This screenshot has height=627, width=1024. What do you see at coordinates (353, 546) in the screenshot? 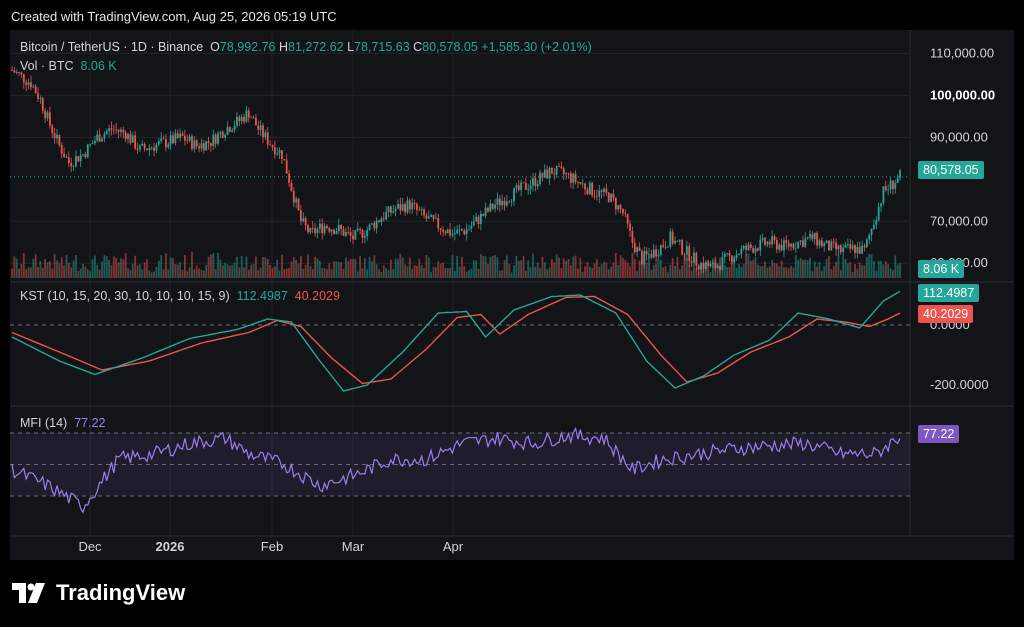
I see `time-tick-label: Mar` at bounding box center [353, 546].